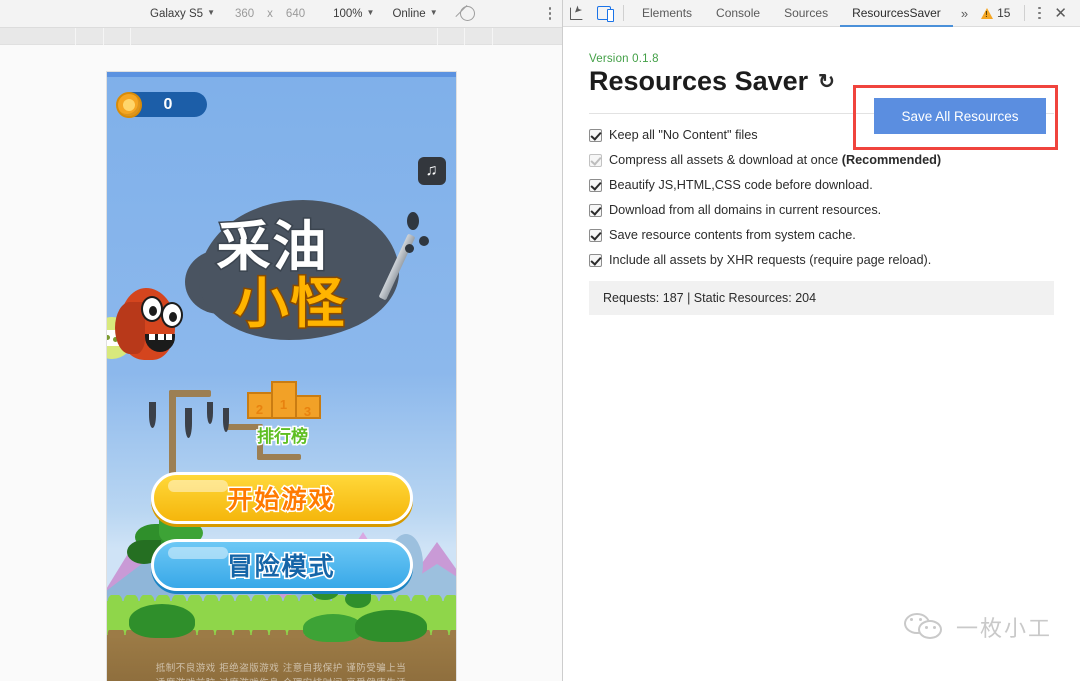 The width and height of the screenshot is (1080, 681). What do you see at coordinates (699, 81) in the screenshot?
I see `panel-title-text: Resources Saver` at bounding box center [699, 81].